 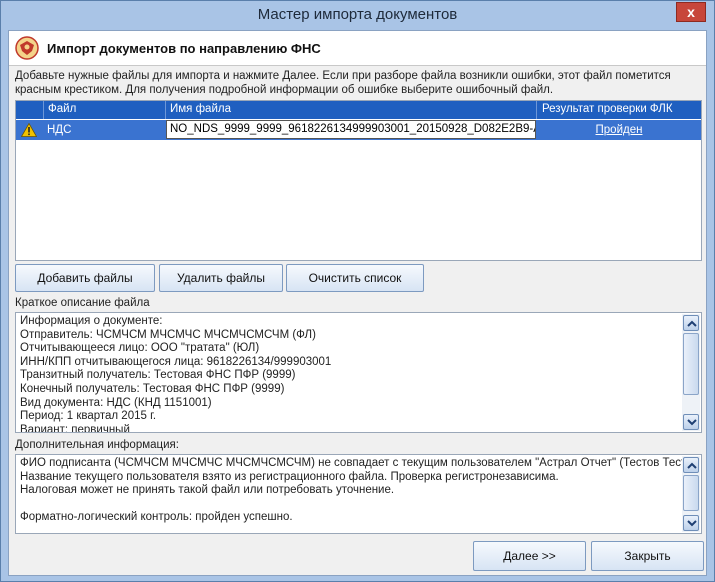 I want to click on warning-icon, so click(x=29, y=130).